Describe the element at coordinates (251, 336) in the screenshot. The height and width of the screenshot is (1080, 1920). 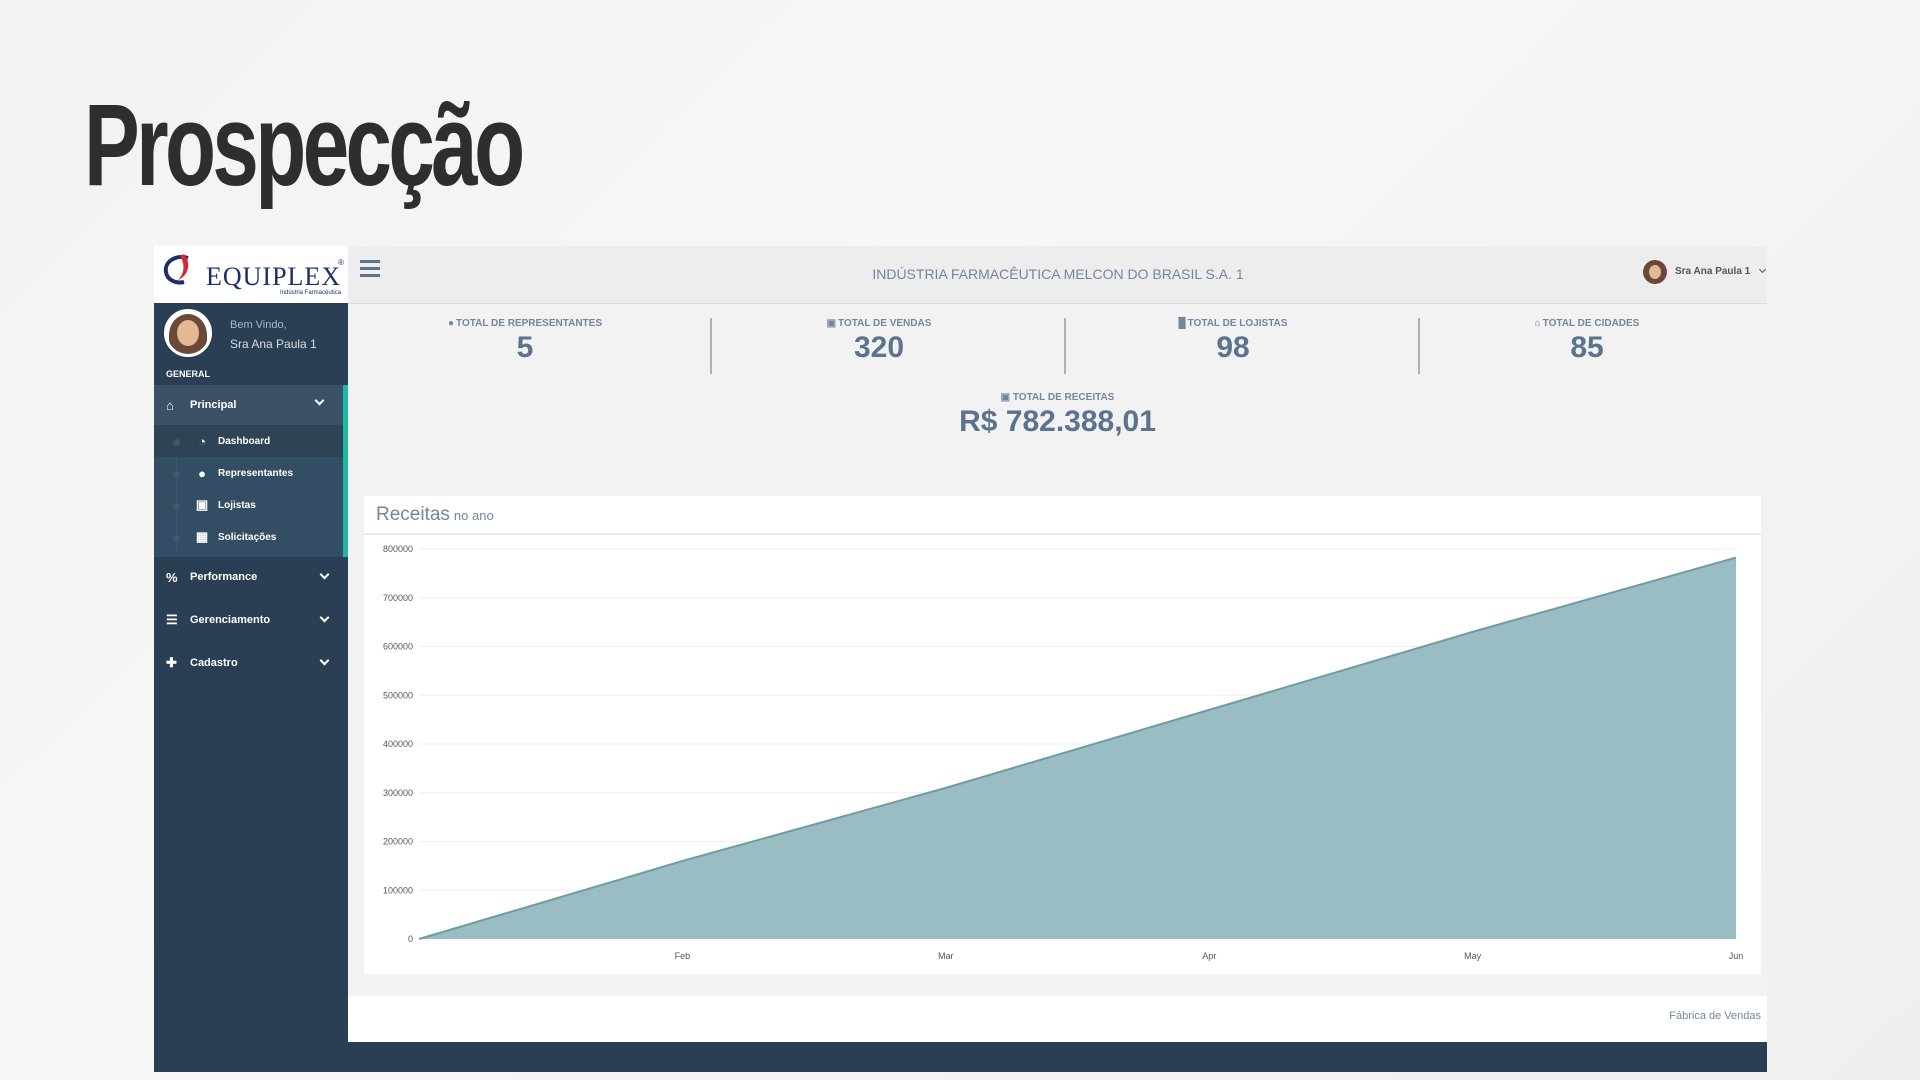
I see `user-profile: Bem Vindo, Sra Ana Paula 1` at that location.